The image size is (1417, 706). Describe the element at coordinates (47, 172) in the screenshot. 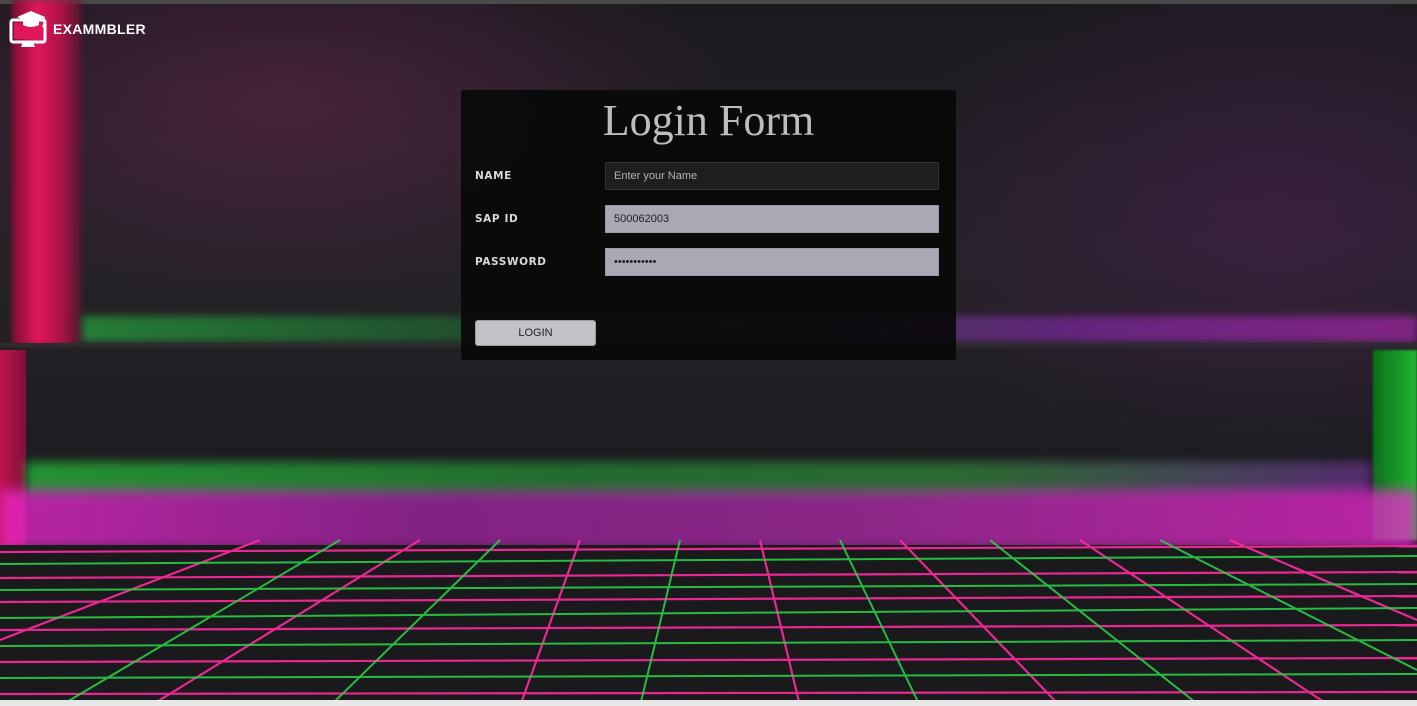

I see `background-red-light` at that location.